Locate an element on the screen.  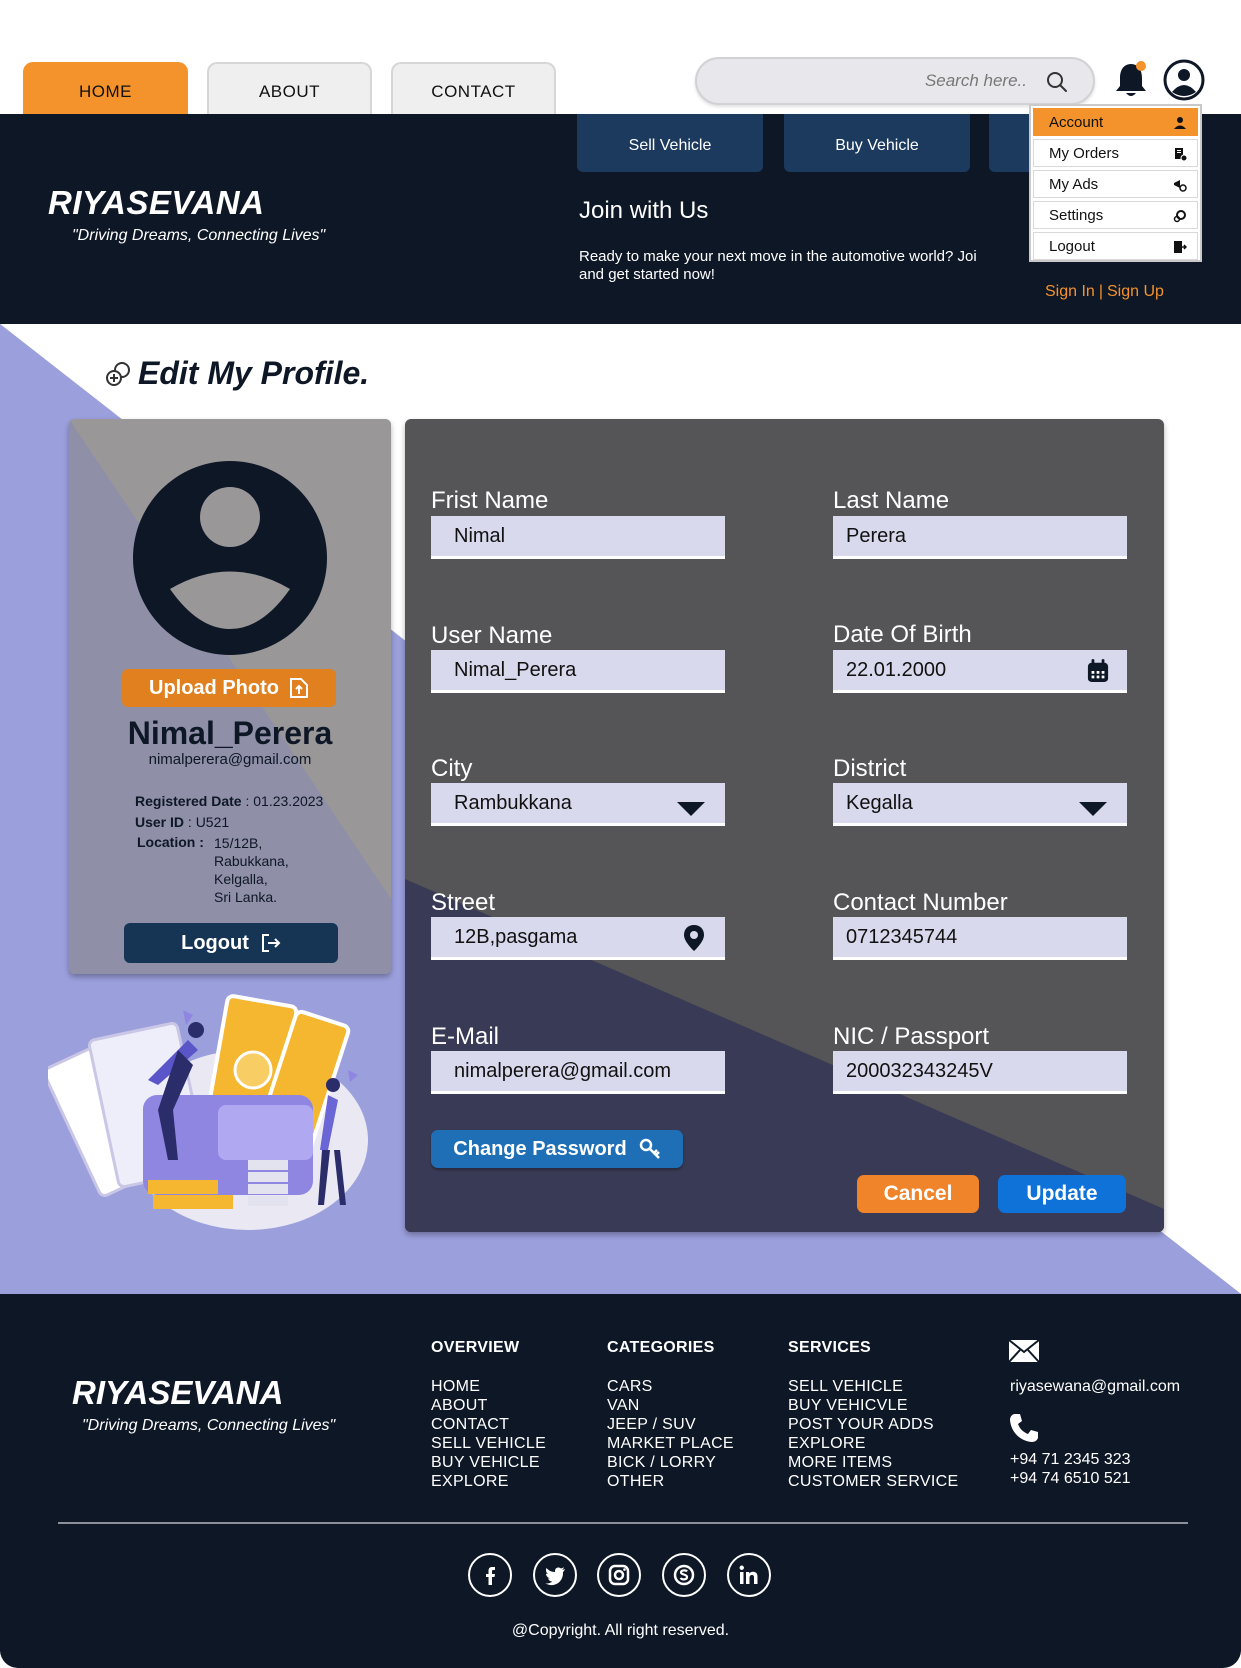
linkedin-icon is located at coordinates (749, 1575).